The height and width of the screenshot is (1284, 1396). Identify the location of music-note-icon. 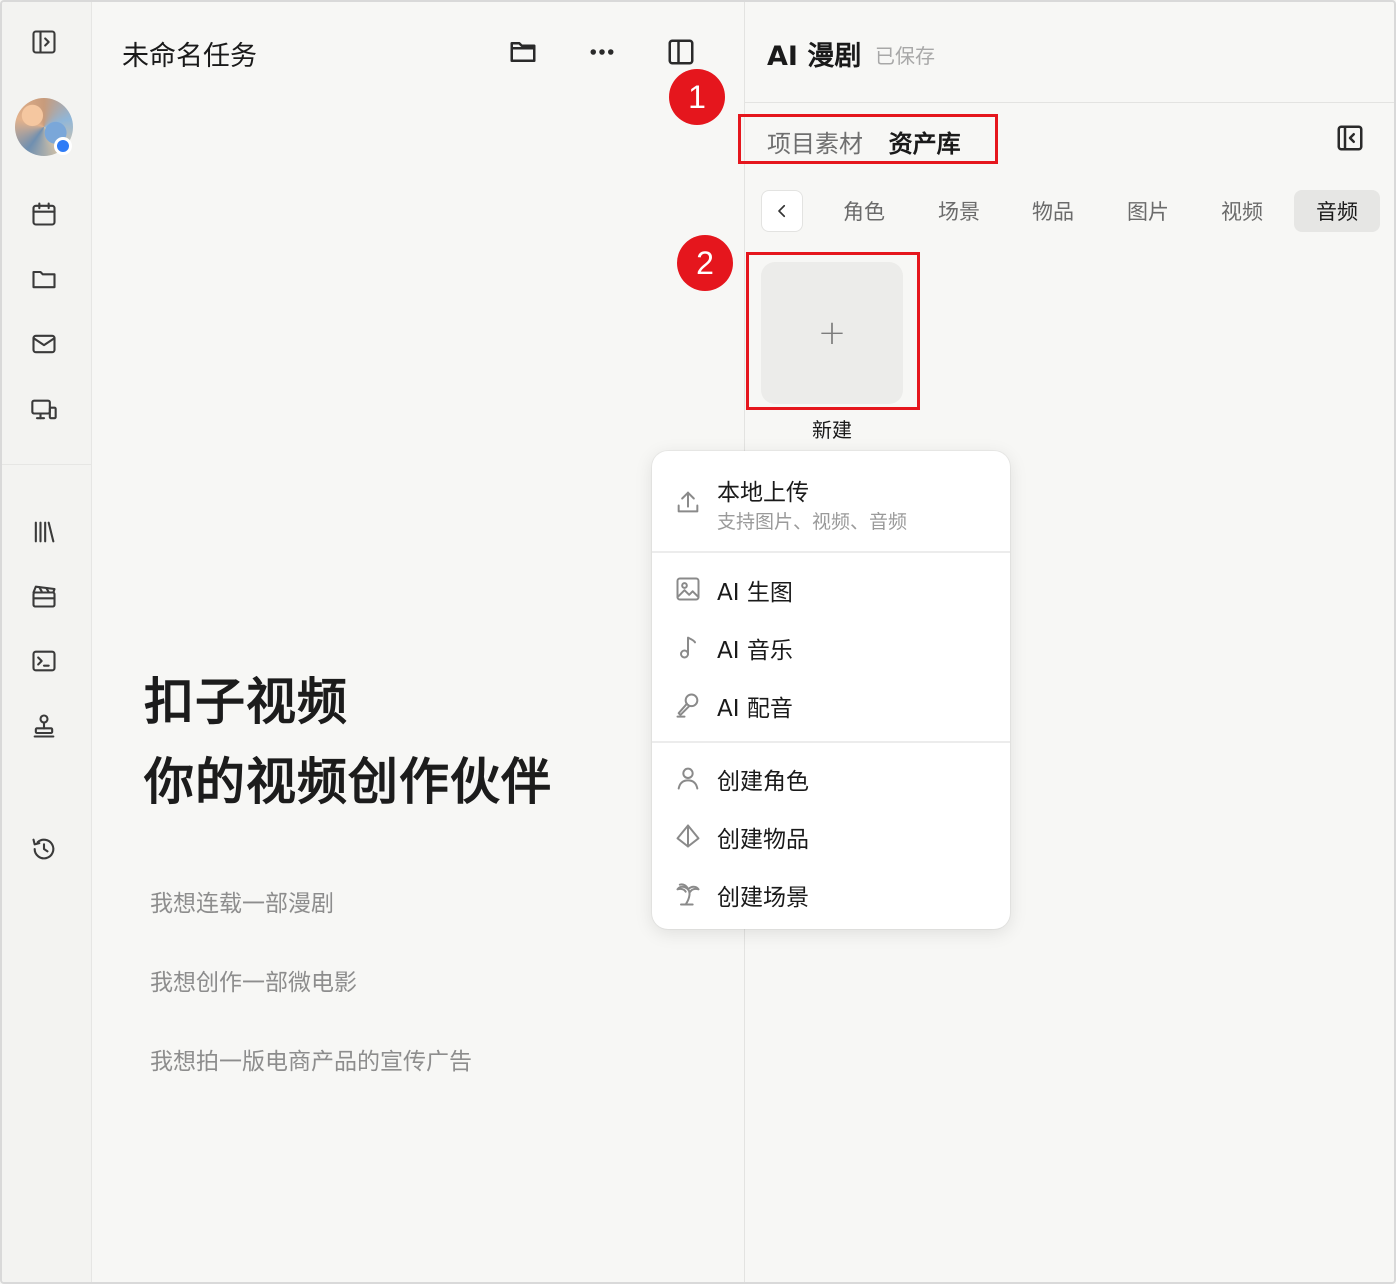
(688, 647).